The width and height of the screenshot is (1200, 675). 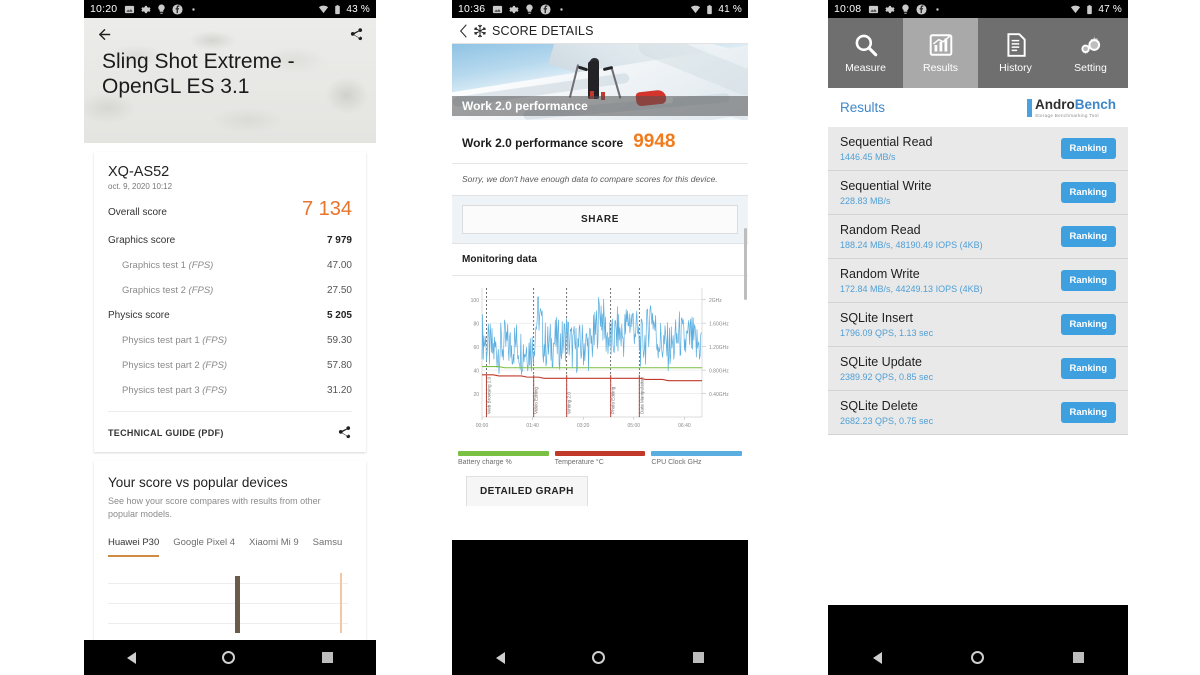 What do you see at coordinates (600, 260) in the screenshot?
I see `monitoring-data-header: Monitoring data` at bounding box center [600, 260].